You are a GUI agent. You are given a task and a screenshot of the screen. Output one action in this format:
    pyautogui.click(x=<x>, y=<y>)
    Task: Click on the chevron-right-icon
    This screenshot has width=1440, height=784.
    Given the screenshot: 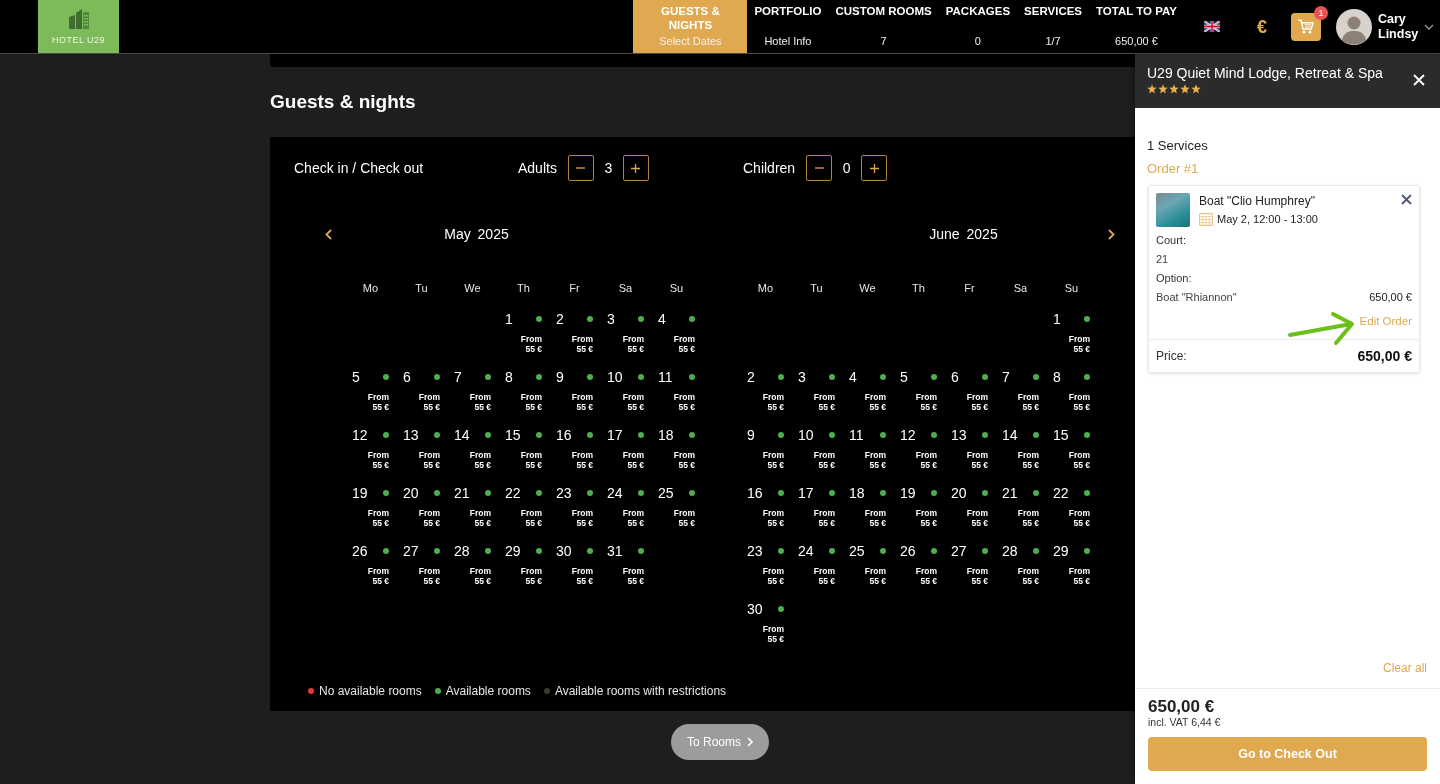 What is the action you would take?
    pyautogui.click(x=750, y=742)
    